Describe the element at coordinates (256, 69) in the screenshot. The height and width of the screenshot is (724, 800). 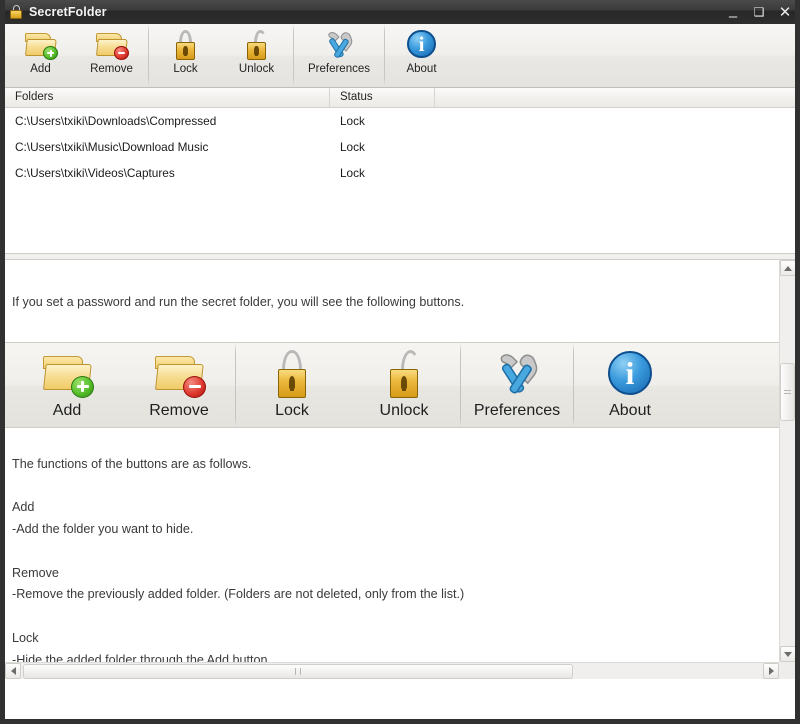
I see `toolbar-label-unlock: Unlock` at that location.